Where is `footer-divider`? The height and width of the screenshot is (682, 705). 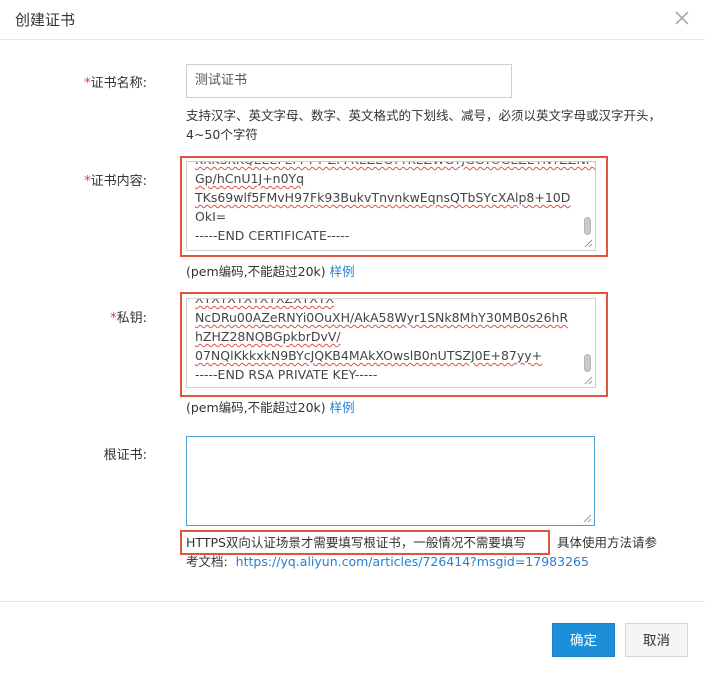
footer-divider is located at coordinates (352, 601).